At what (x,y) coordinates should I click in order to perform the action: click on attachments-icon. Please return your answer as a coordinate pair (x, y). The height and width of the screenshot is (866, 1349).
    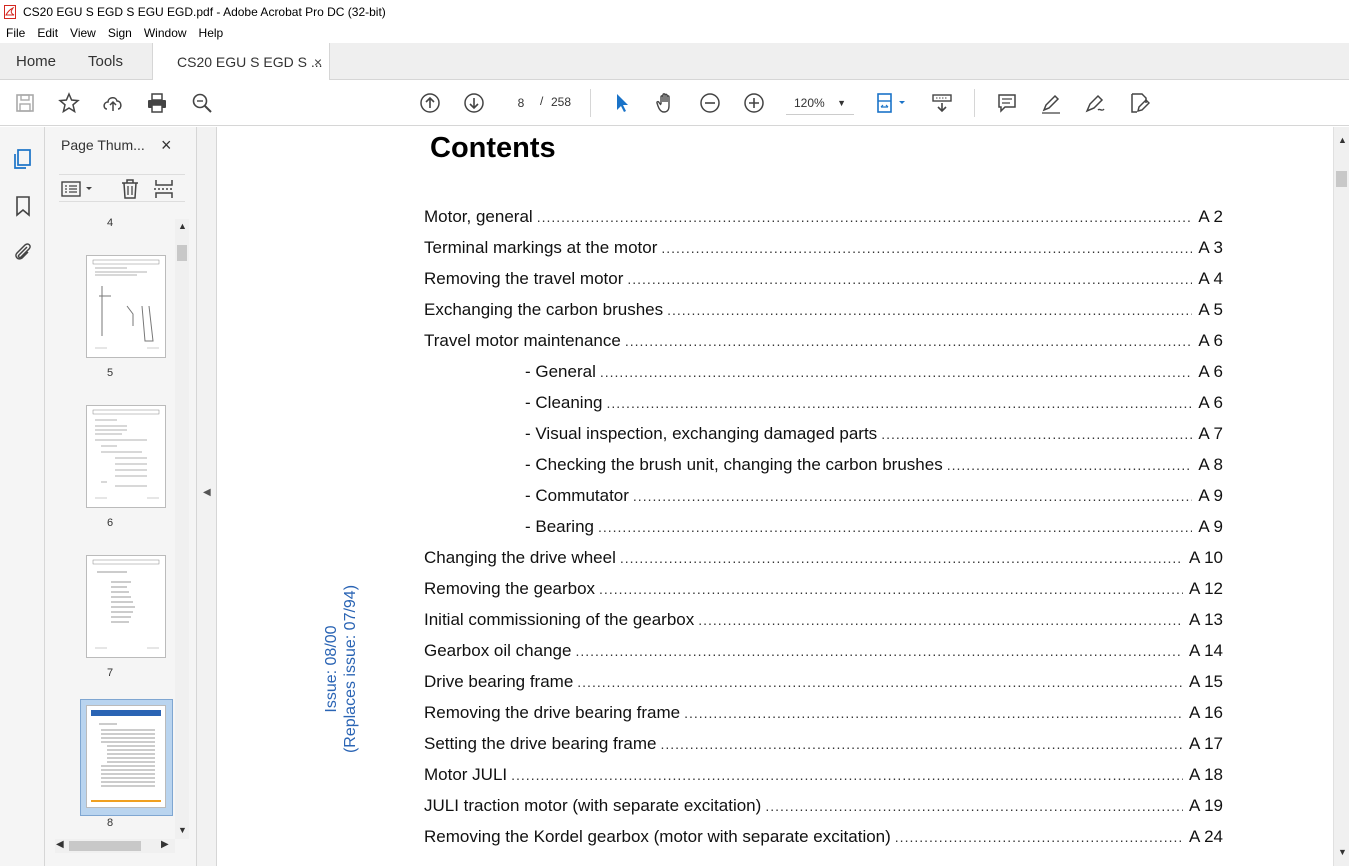
    Looking at the image, I should click on (23, 252).